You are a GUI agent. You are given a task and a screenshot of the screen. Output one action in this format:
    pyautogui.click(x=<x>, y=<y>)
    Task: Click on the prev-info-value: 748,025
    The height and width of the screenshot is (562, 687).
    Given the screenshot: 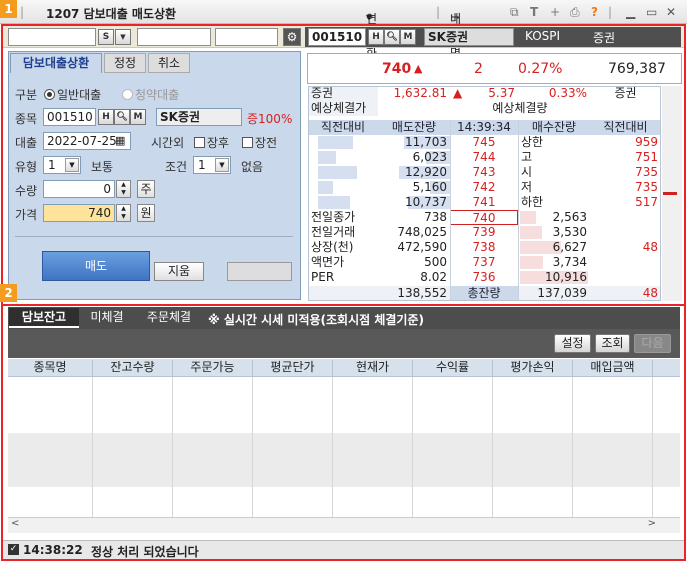 What is the action you would take?
    pyautogui.click(x=422, y=232)
    